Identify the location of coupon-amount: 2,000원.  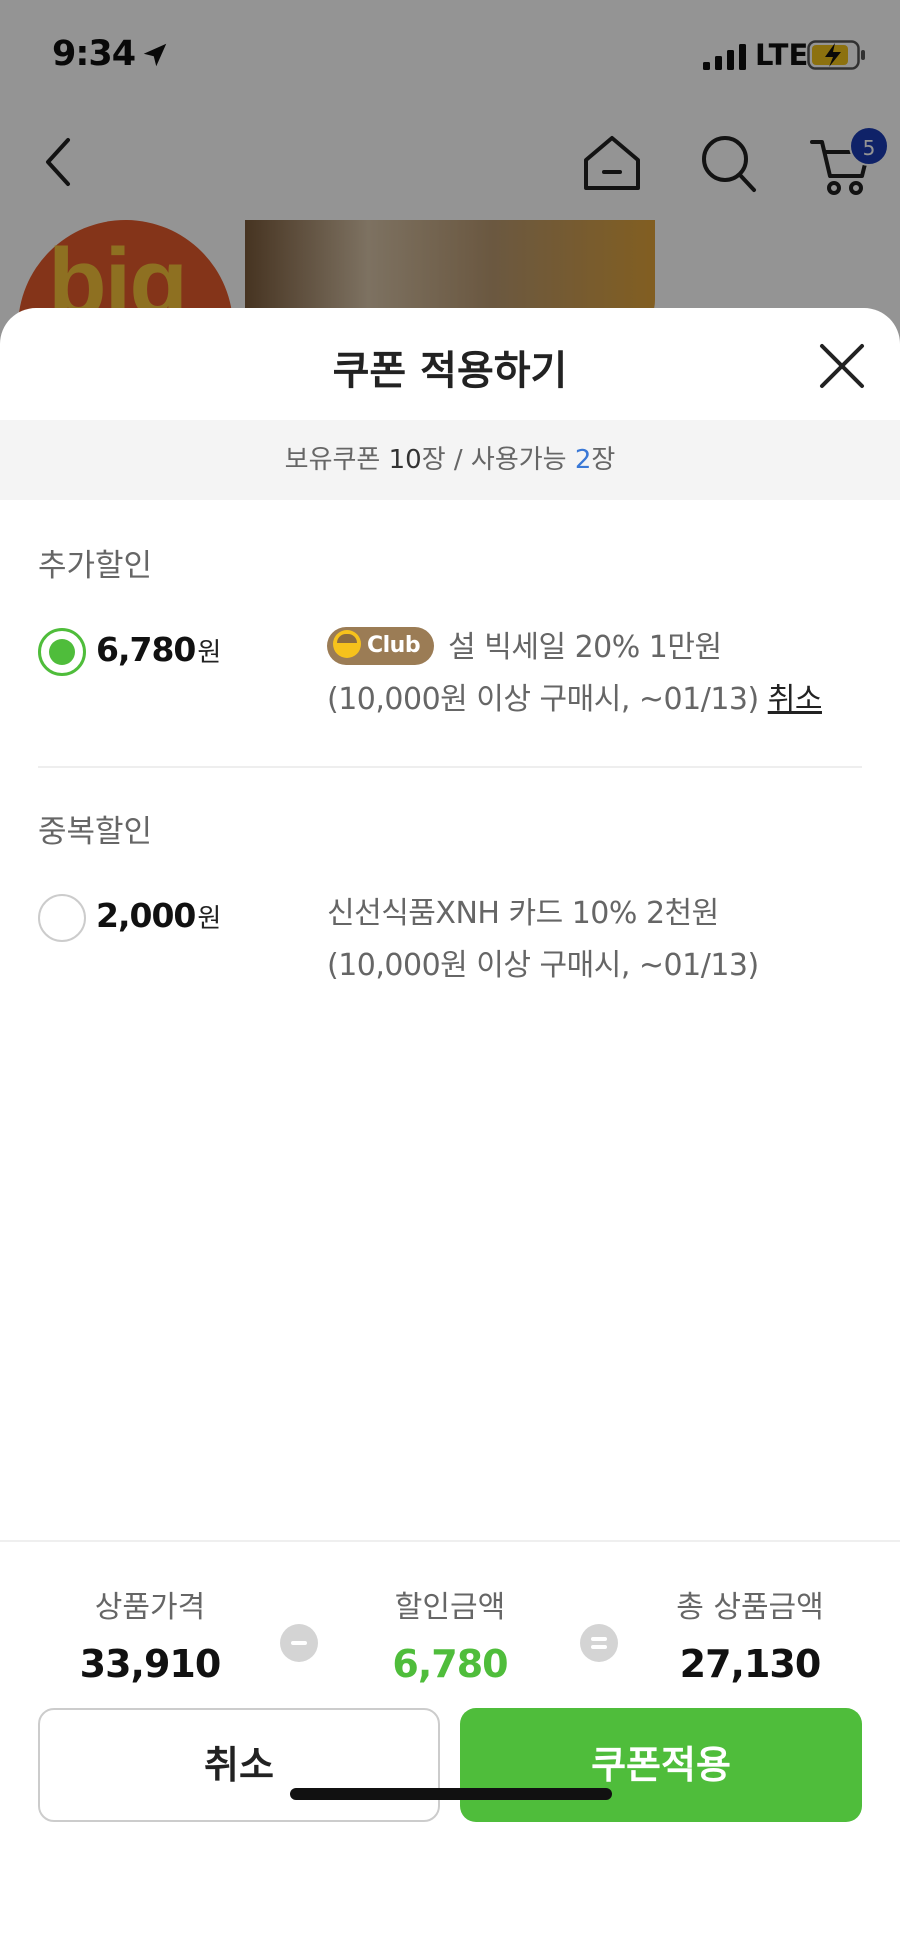
(158, 915).